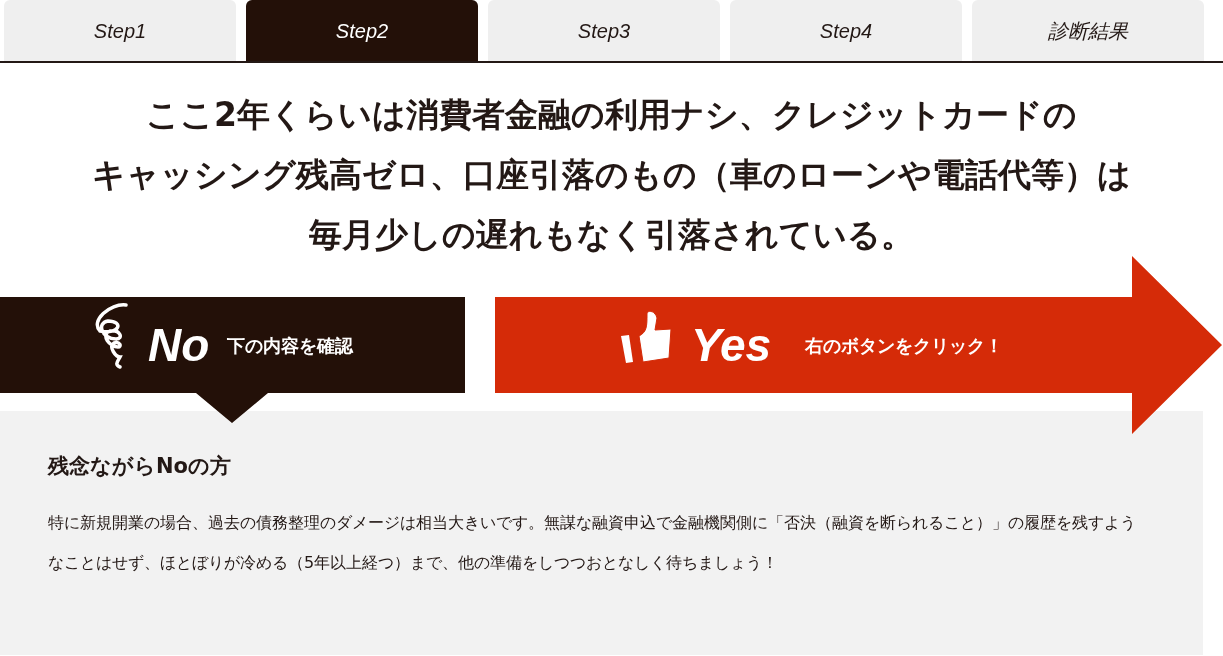 The width and height of the screenshot is (1223, 656). Describe the element at coordinates (120, 30) in the screenshot. I see `step-tab: Step1` at that location.